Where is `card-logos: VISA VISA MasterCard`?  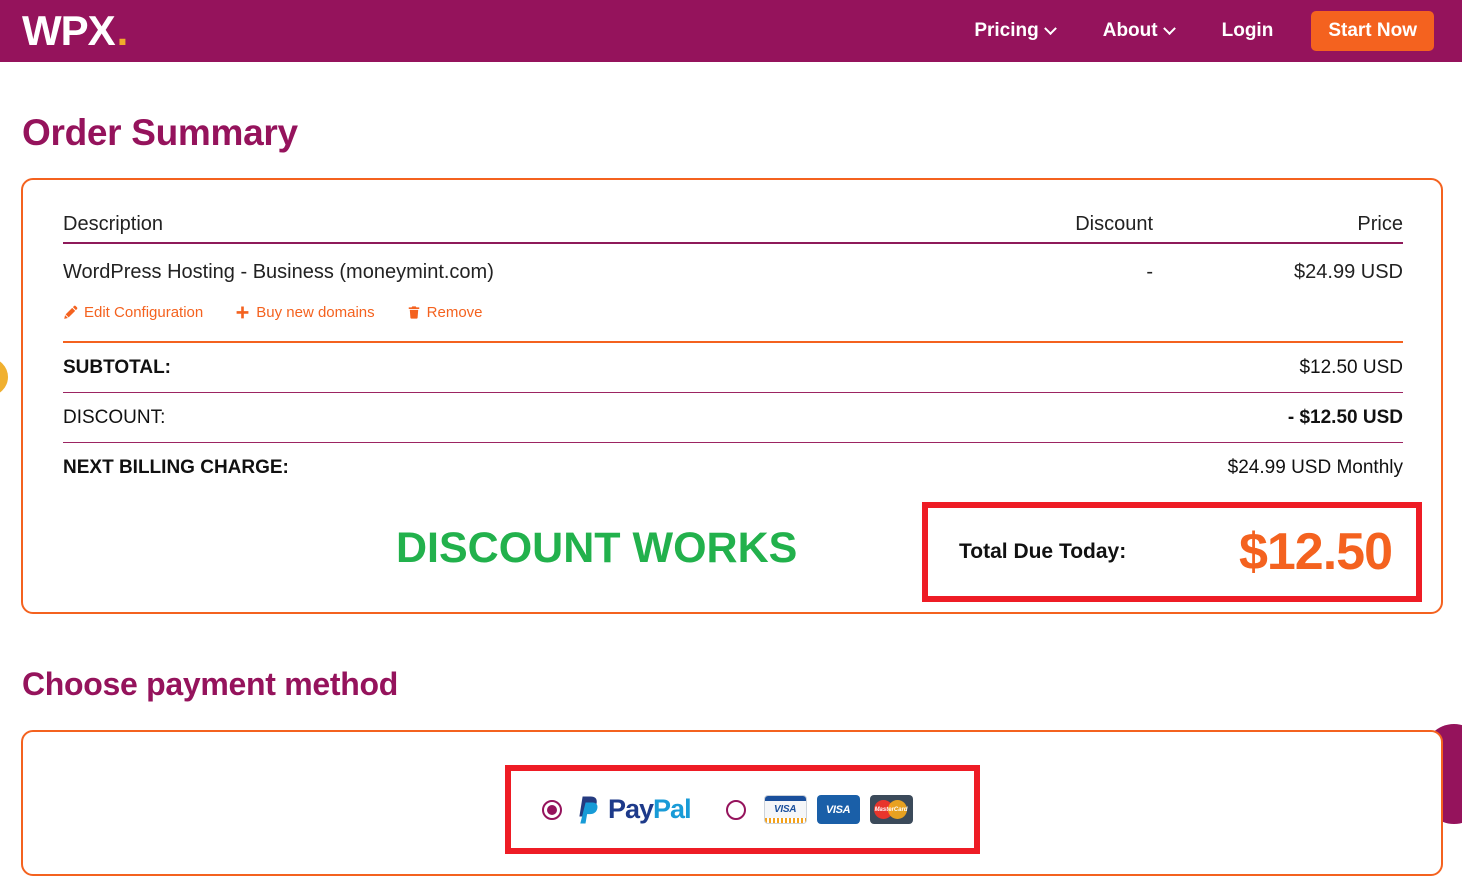 card-logos: VISA VISA MasterCard is located at coordinates (838, 809).